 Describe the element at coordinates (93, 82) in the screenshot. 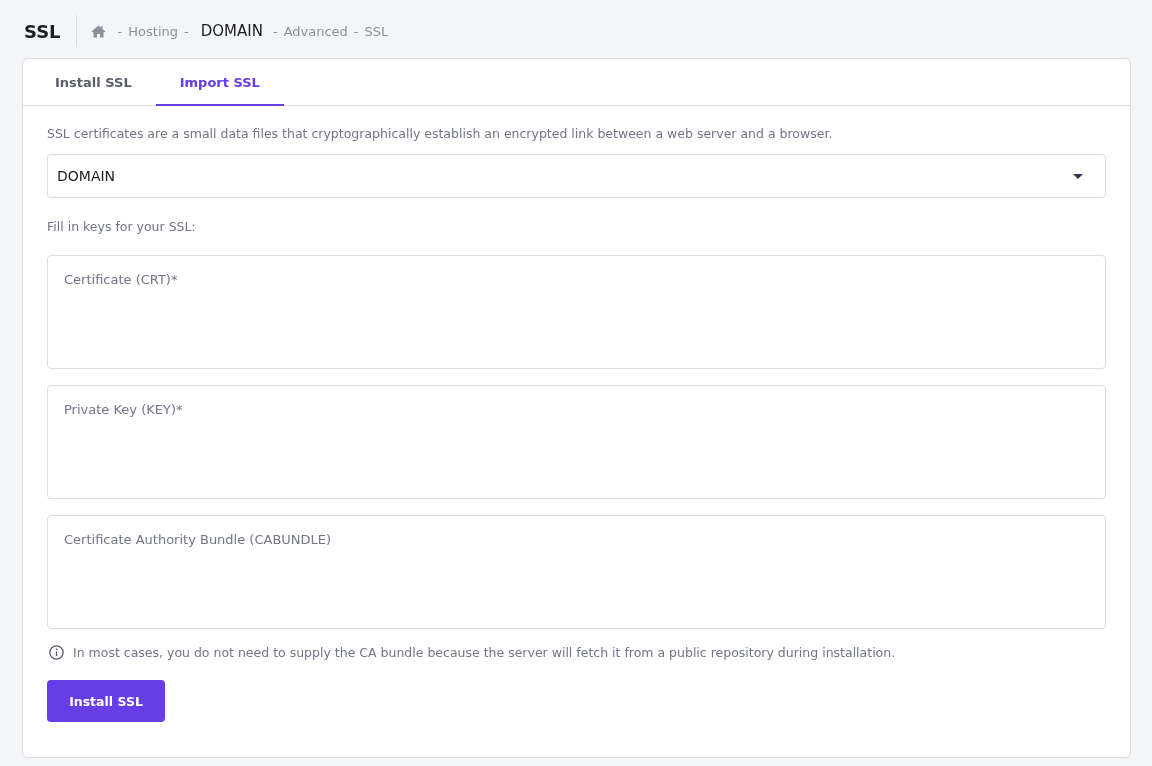

I see `tab: Install SSL` at that location.